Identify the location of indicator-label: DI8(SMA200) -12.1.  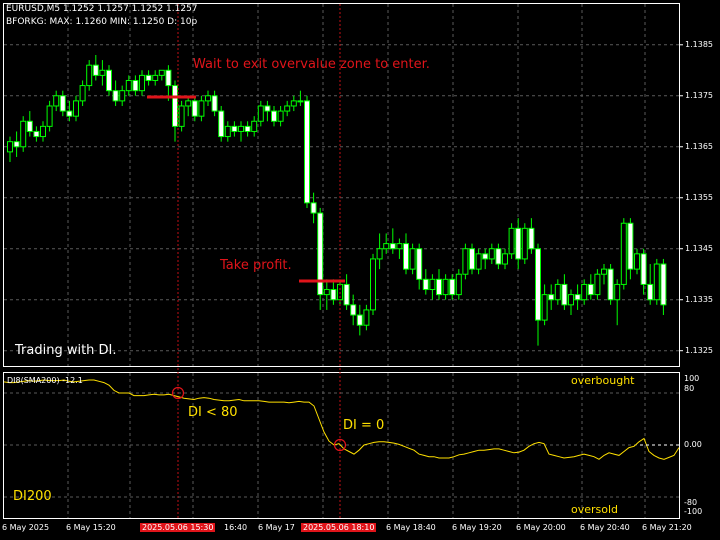
(45, 380).